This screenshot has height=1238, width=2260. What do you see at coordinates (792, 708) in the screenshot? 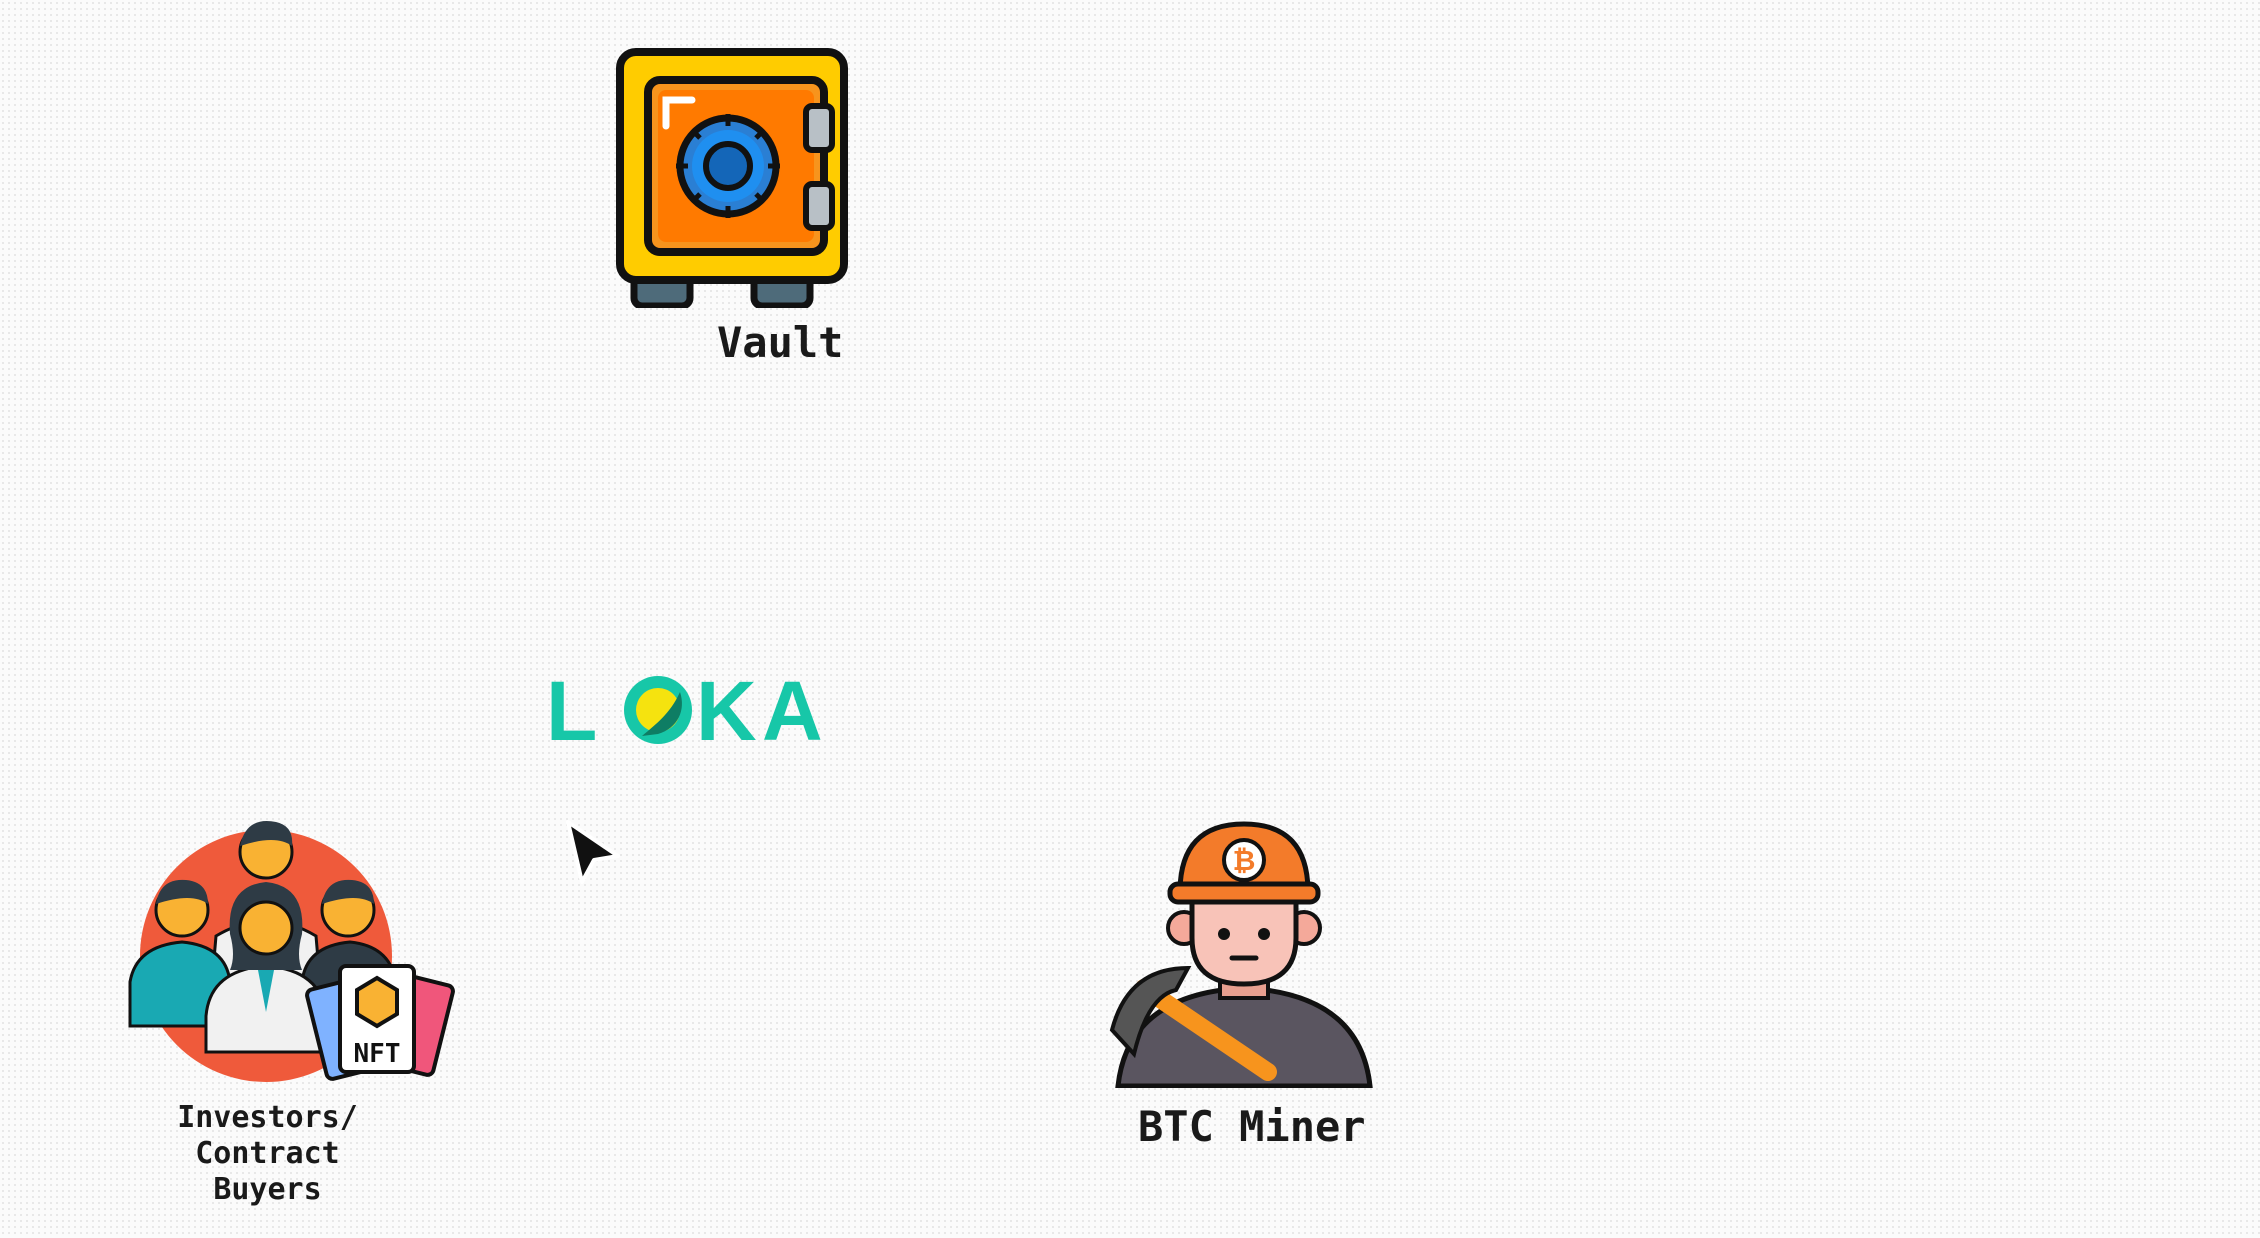
I see `logo-letter-a: A` at bounding box center [792, 708].